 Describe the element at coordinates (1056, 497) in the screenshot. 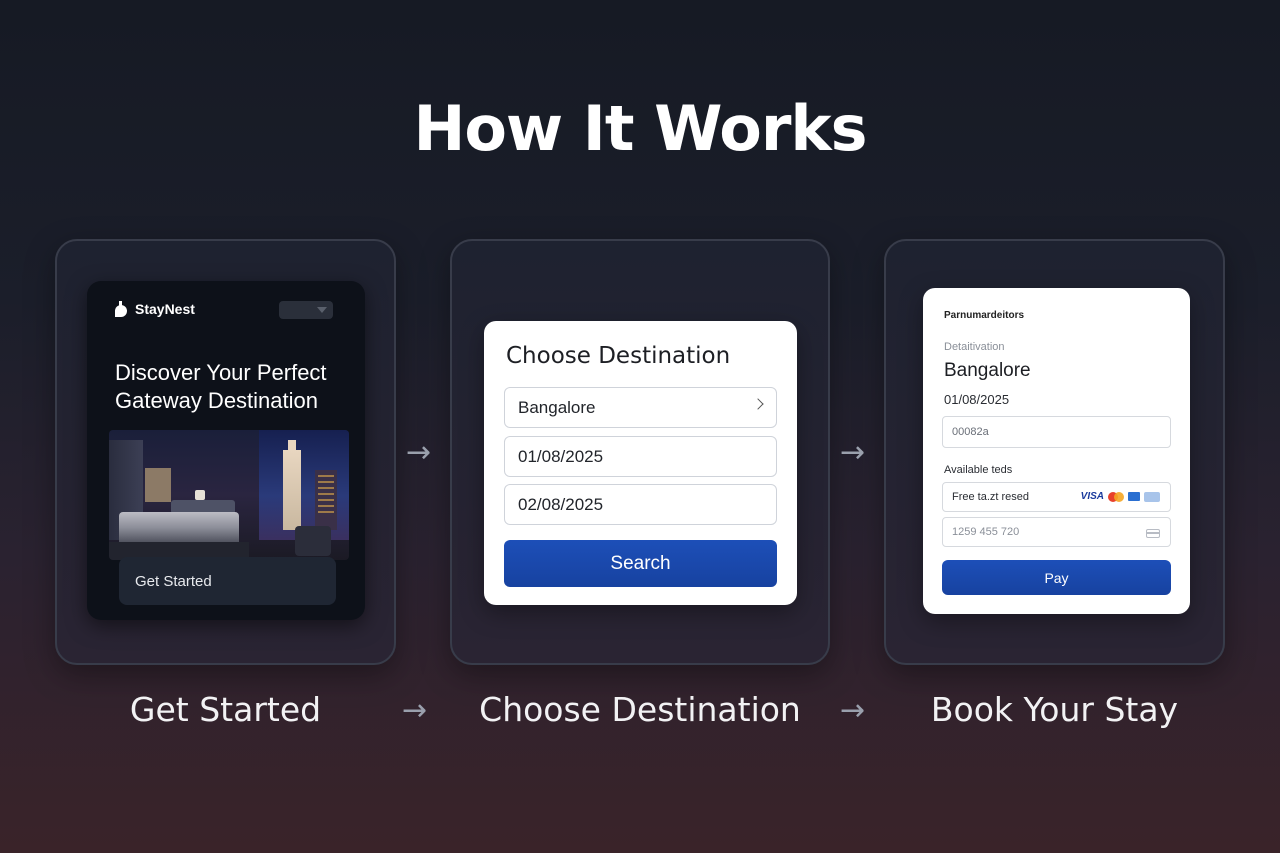

I see `payment-option: Free ta.zt resed VISA` at that location.